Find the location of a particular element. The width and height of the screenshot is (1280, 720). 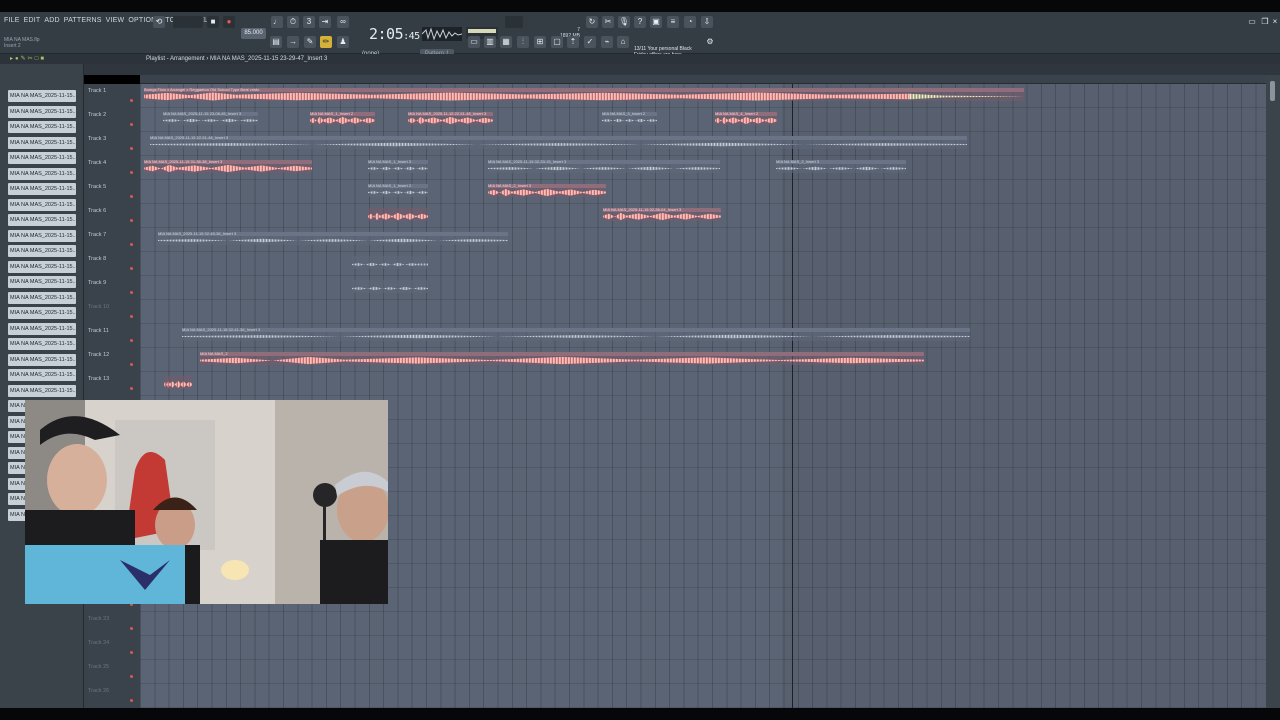

menu-file: FILE is located at coordinates (12, 20).